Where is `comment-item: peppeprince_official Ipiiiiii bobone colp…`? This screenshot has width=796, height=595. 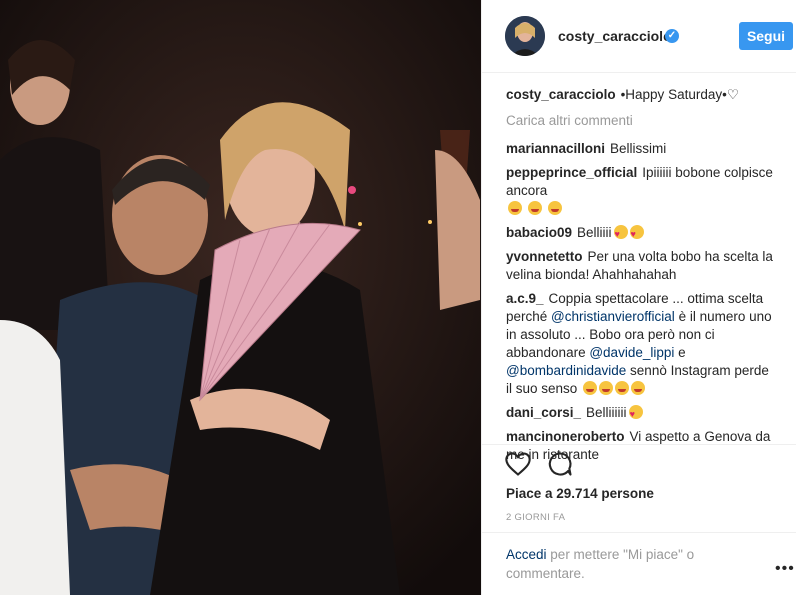
comment-item: peppeprince_official Ipiiiiii bobone colp… is located at coordinates (641, 191).